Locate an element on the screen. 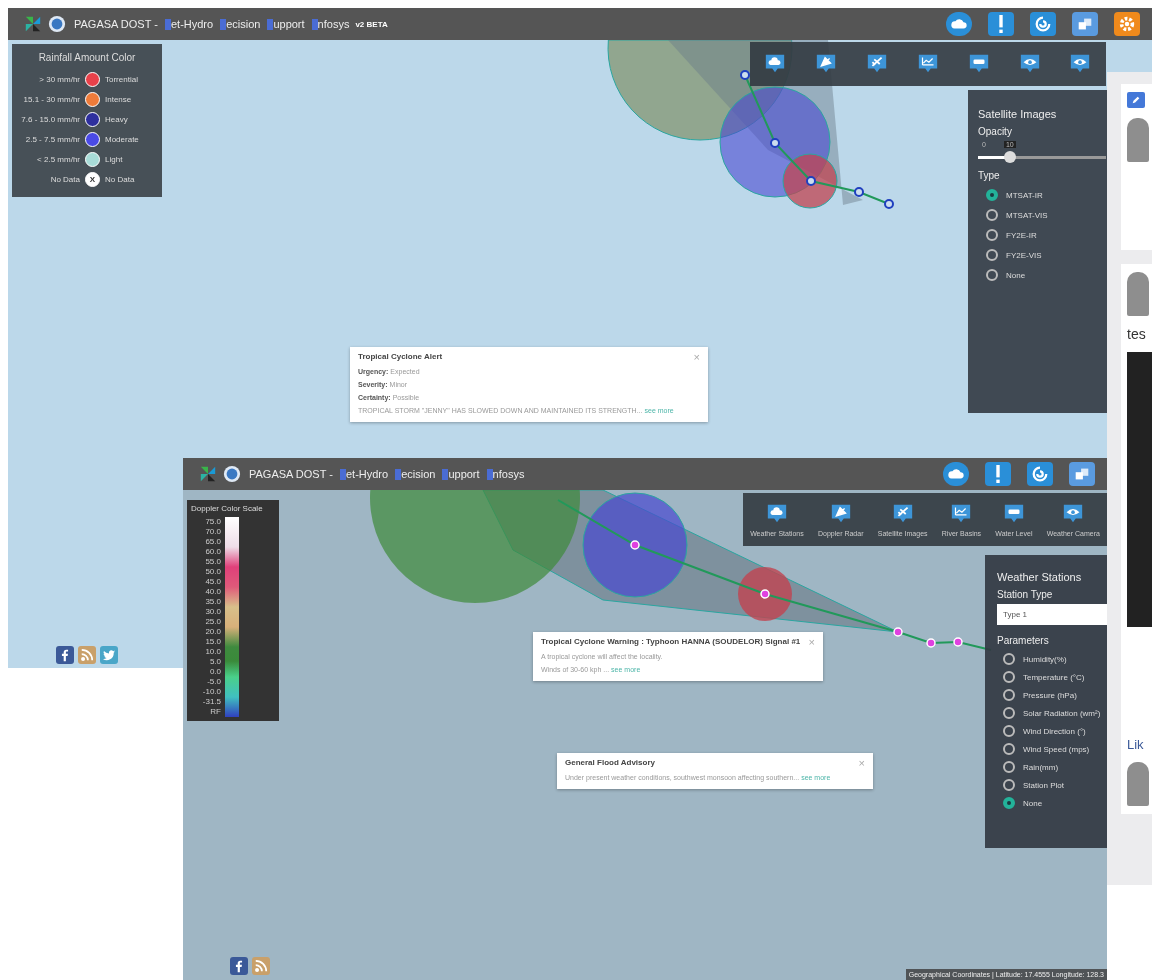 This screenshot has width=1152, height=980. popup-title: Tropical Cyclone Alert is located at coordinates (400, 356).